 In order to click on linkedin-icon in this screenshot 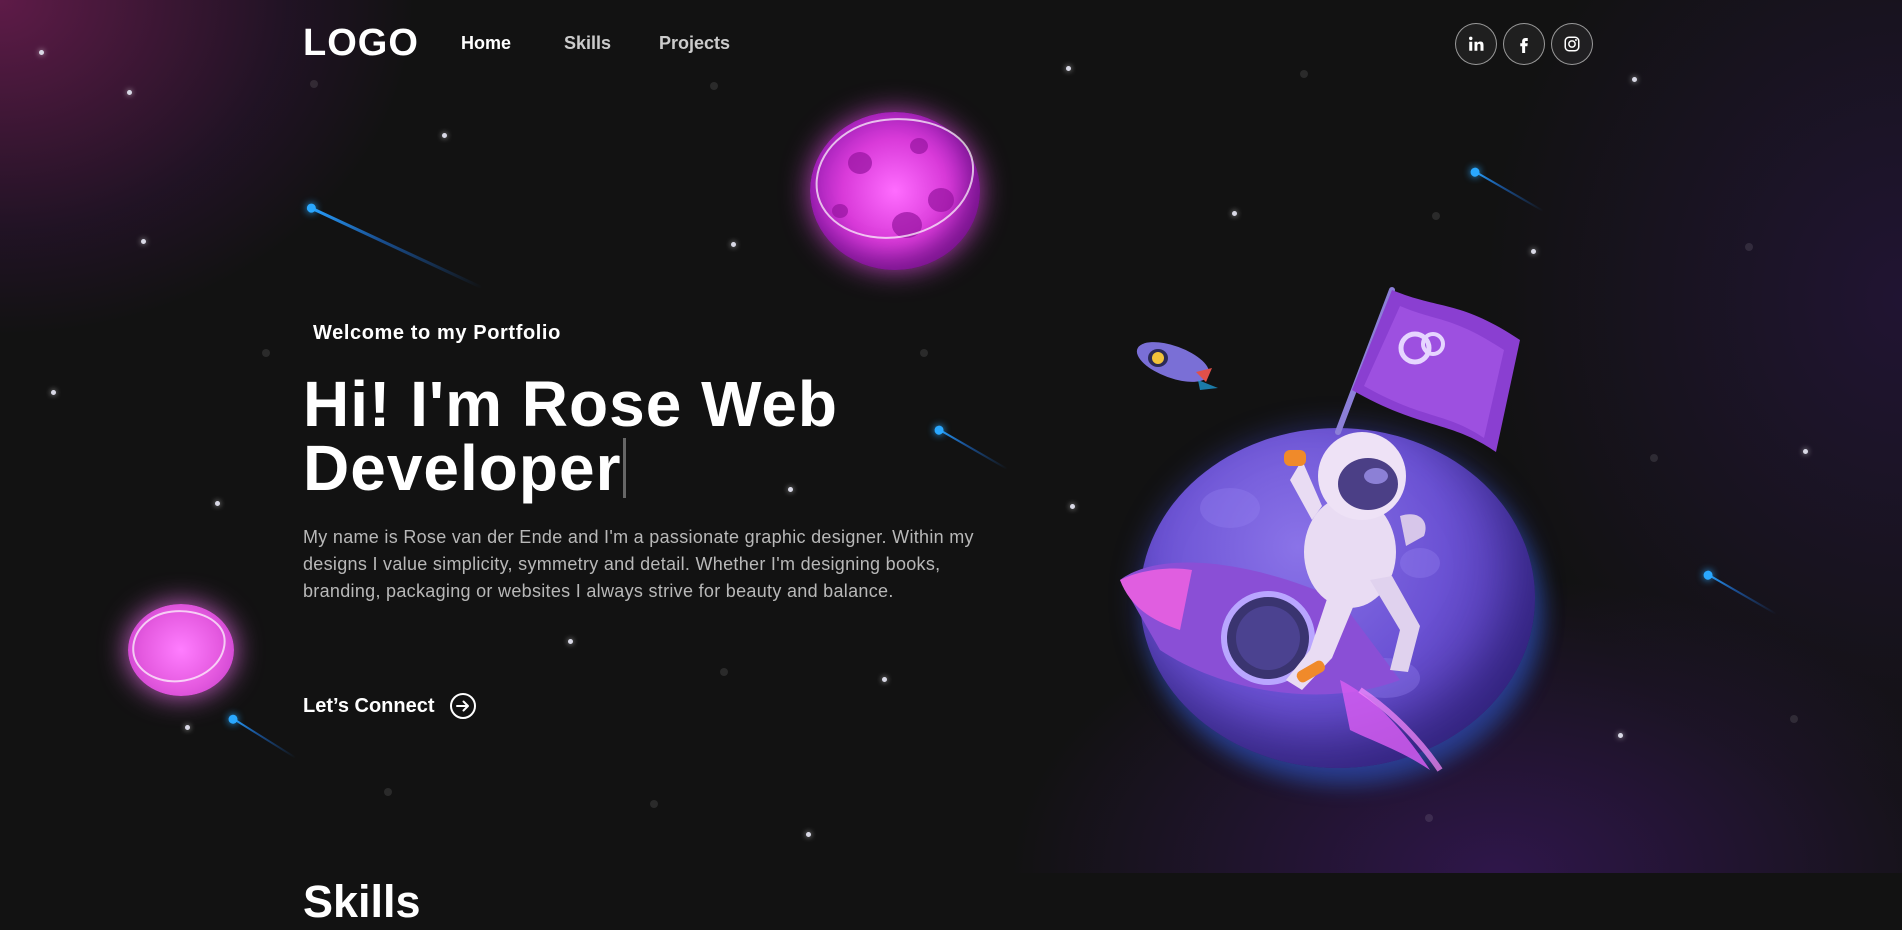, I will do `click(1476, 43)`.